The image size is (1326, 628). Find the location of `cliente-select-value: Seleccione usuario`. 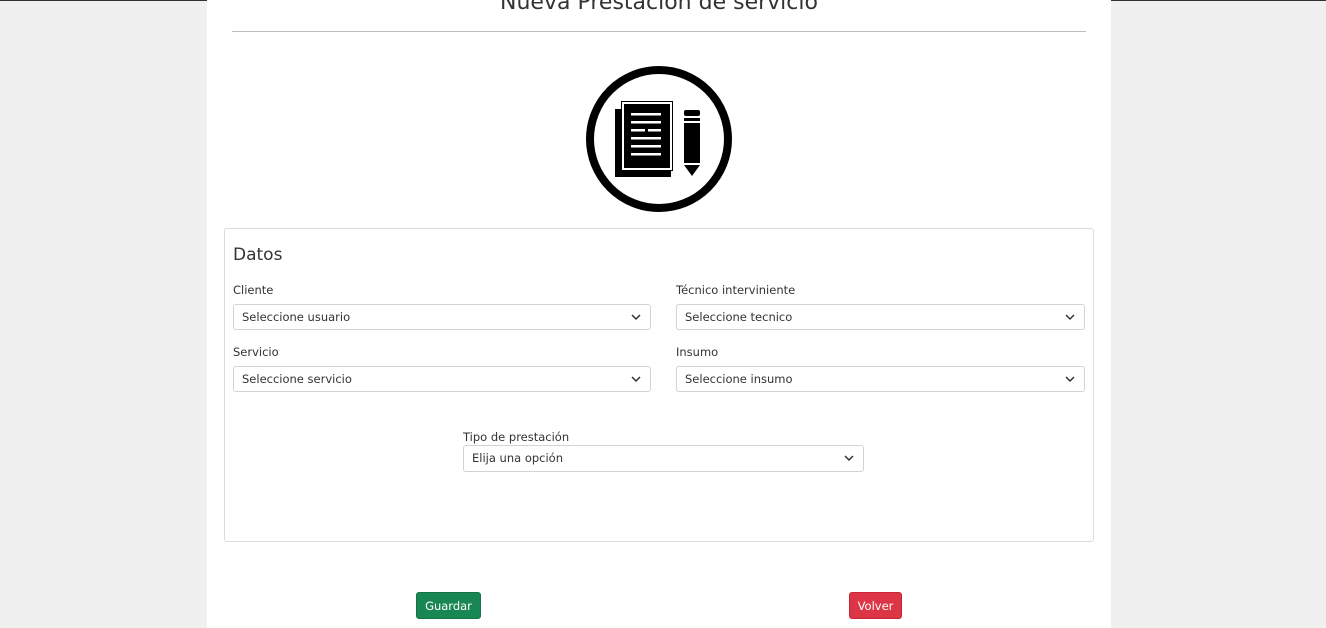

cliente-select-value: Seleccione usuario is located at coordinates (296, 317).